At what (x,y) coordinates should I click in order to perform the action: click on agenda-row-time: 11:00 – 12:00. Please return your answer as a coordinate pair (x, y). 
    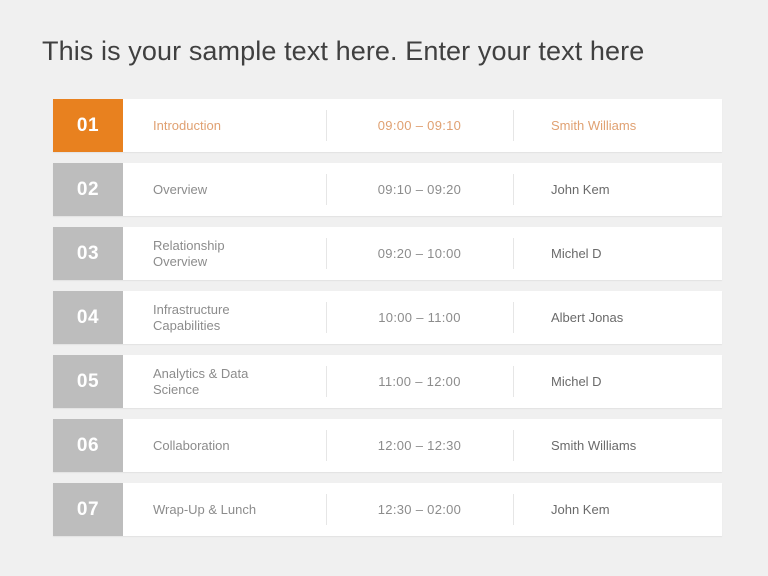
    Looking at the image, I should click on (419, 381).